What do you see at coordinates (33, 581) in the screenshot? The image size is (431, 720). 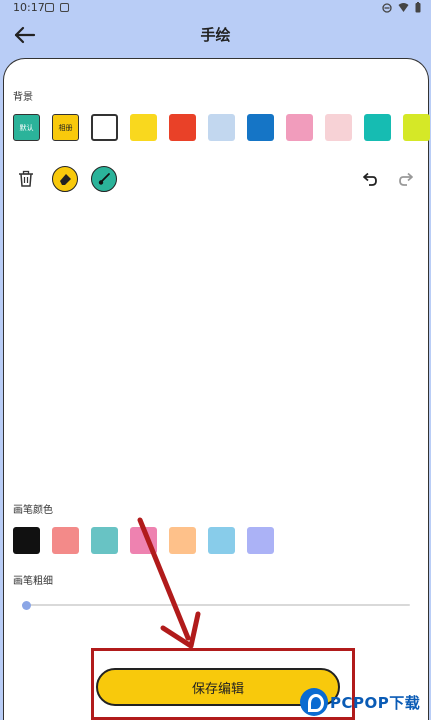 I see `pen-width-label: 画笔粗细` at bounding box center [33, 581].